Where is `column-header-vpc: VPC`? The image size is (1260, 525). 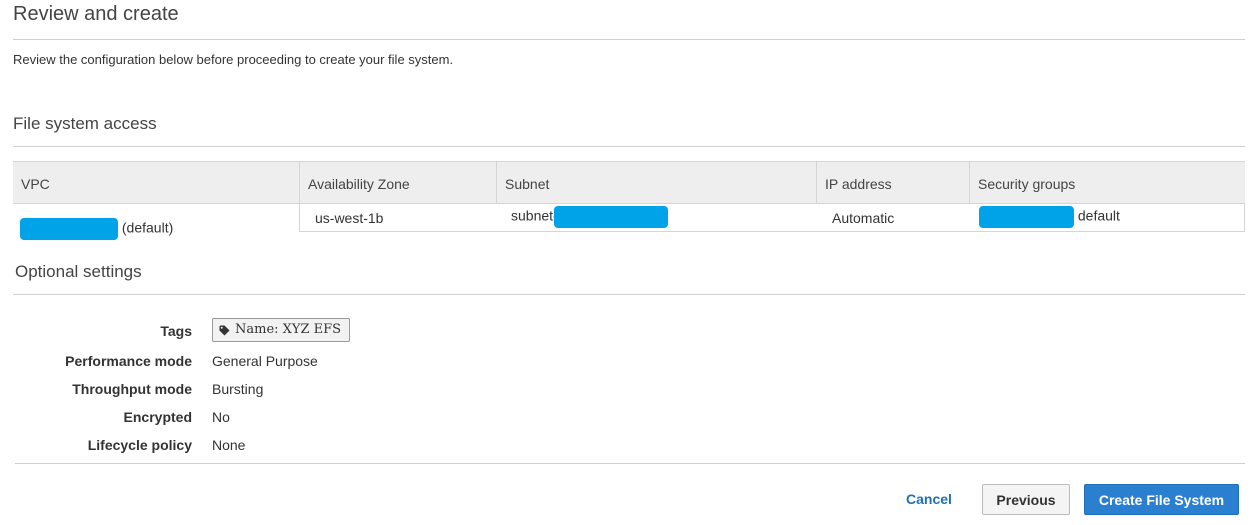 column-header-vpc: VPC is located at coordinates (35, 184).